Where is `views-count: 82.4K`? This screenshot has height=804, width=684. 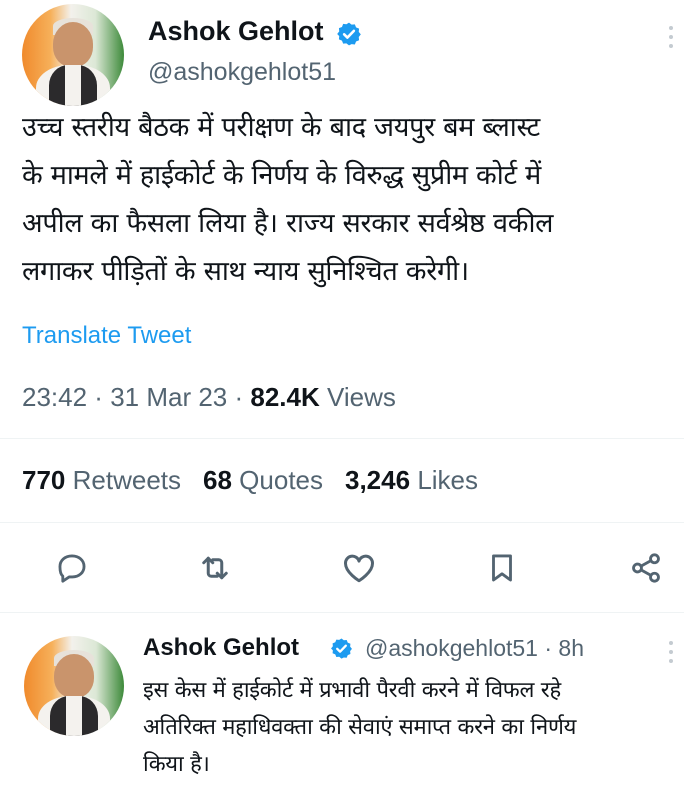 views-count: 82.4K is located at coordinates (285, 397).